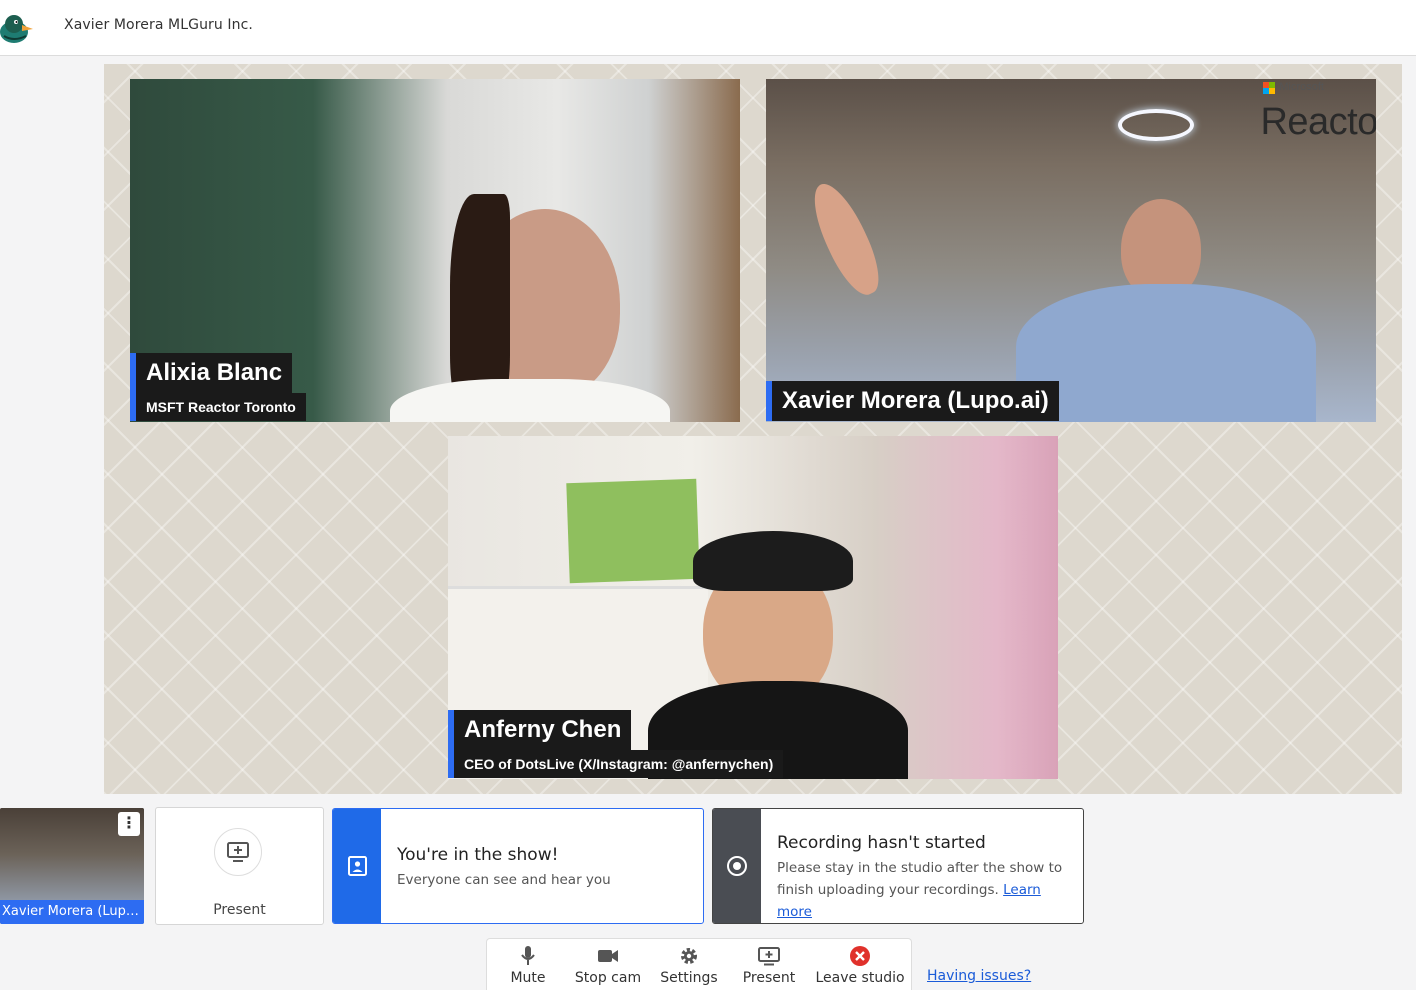  Describe the element at coordinates (1293, 87) in the screenshot. I see `microsoft-label: Microsoft` at that location.